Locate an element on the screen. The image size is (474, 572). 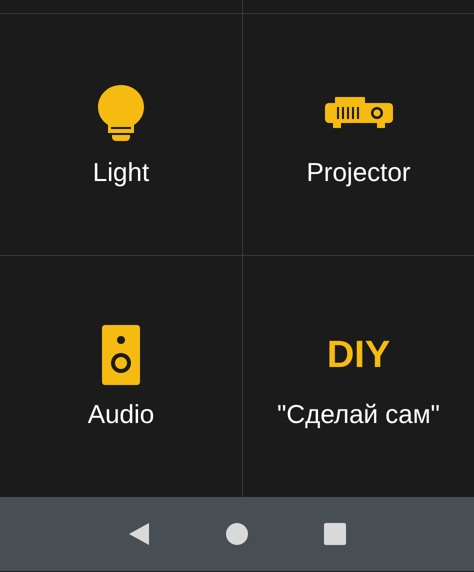
home-icon is located at coordinates (237, 534).